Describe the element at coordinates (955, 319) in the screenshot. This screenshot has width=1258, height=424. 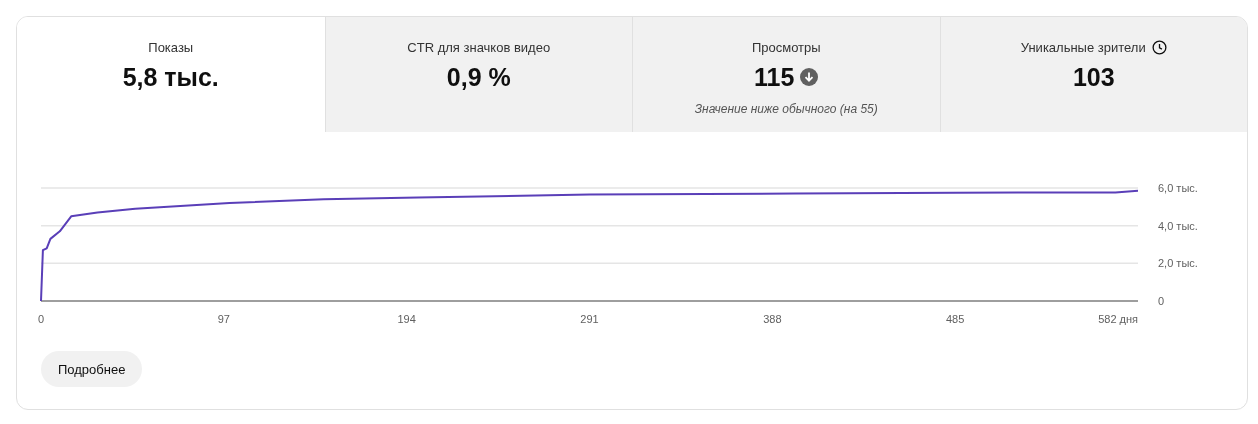
I see `axis-label: 485` at that location.